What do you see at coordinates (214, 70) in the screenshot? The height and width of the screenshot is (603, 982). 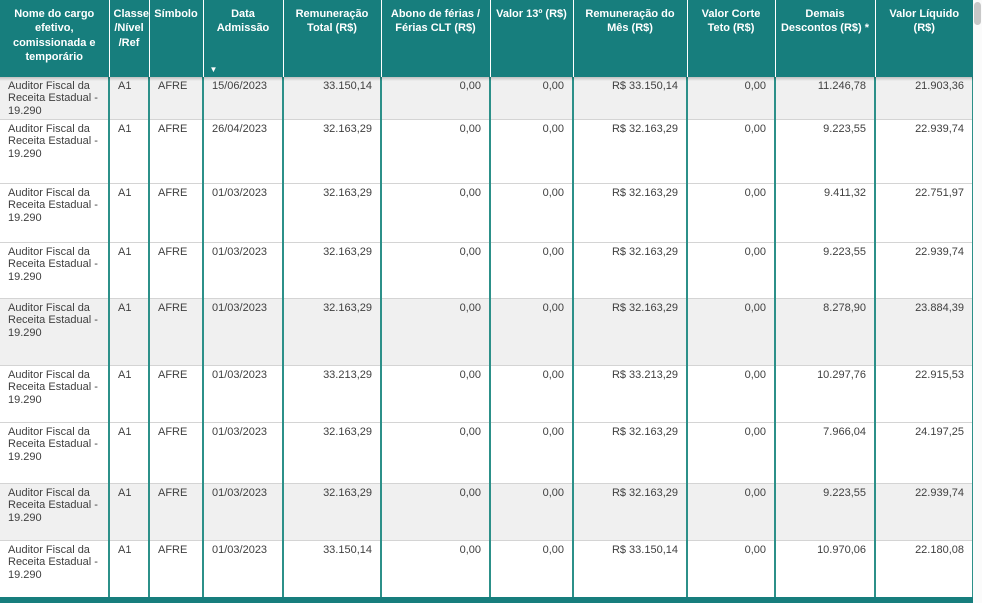 I see `sort-descending-icon: ▼` at bounding box center [214, 70].